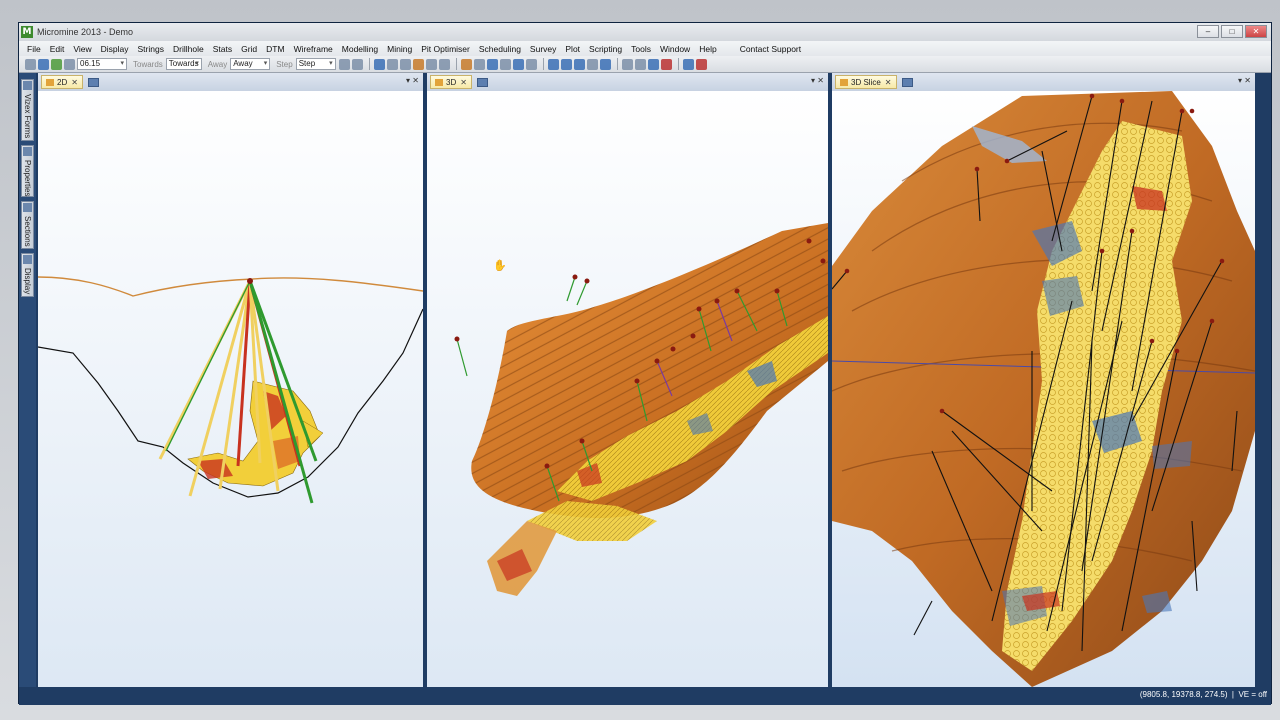 The image size is (1280, 720). What do you see at coordinates (645, 32) in the screenshot?
I see `title-bar: M Micromine 2013 - Demo – □ ✕` at bounding box center [645, 32].